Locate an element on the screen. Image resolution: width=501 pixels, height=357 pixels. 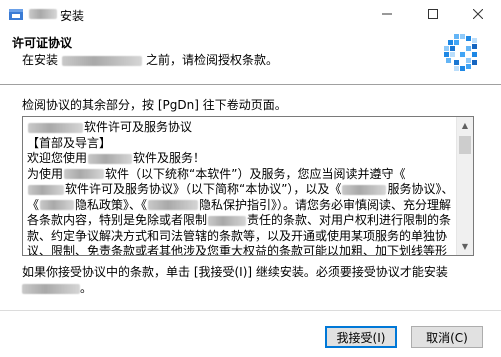
license-text-segment: 隐私政策》、《 is located at coordinates (111, 204).